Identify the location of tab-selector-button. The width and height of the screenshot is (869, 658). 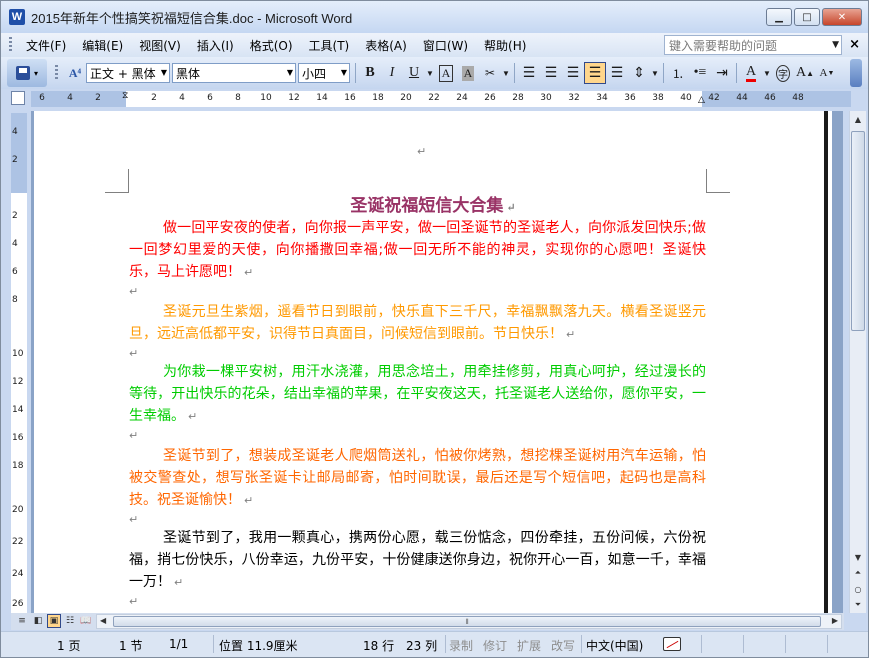
(18, 98).